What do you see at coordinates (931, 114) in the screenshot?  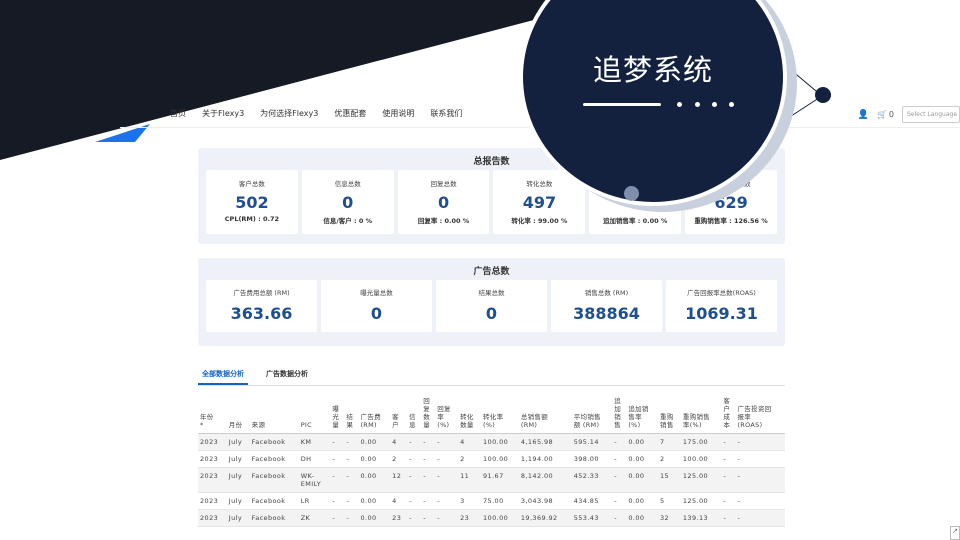 I see `language-select: Select Language` at bounding box center [931, 114].